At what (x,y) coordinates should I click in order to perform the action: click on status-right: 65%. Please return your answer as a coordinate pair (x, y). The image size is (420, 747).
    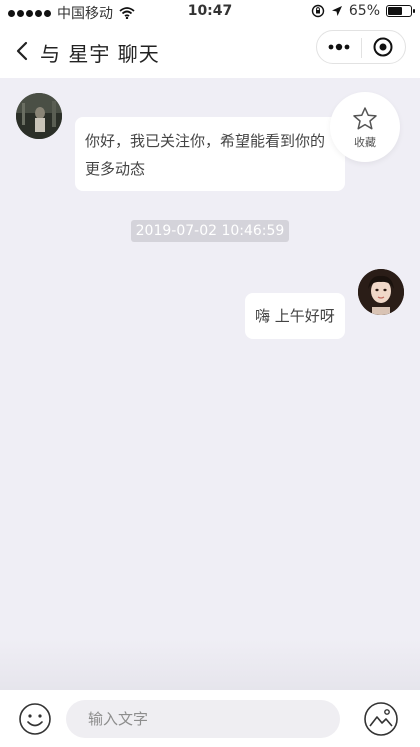
    Looking at the image, I should click on (363, 11).